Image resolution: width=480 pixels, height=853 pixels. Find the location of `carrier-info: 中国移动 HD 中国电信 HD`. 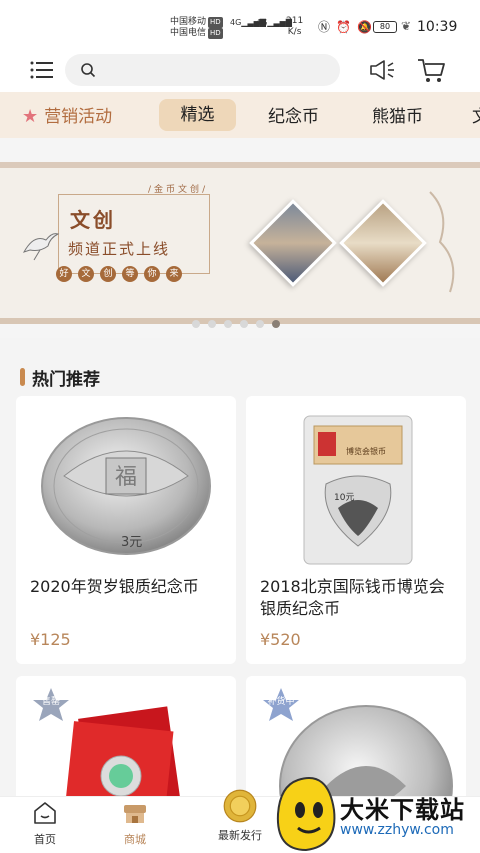

carrier-info: 中国移动 HD 中国电信 HD is located at coordinates (196, 28).